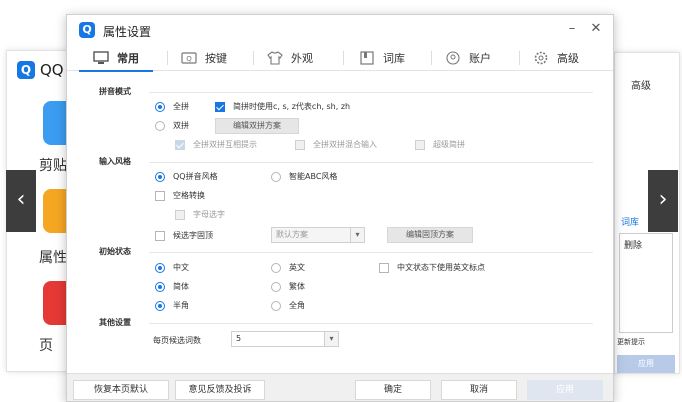 This screenshot has width=682, height=402. What do you see at coordinates (282, 106) in the screenshot?
I see `option-jianpin-czs: 简拼时使用c, s, z代表ch, sh, zh` at bounding box center [282, 106].